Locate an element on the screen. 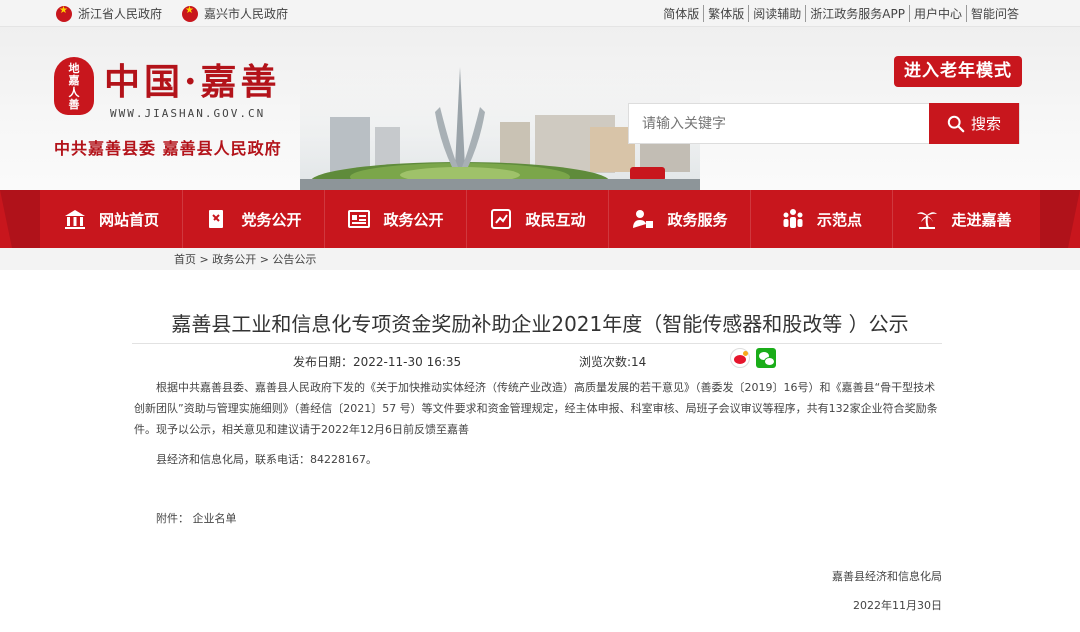  publish-date-label: 发布日期： is located at coordinates (323, 362).